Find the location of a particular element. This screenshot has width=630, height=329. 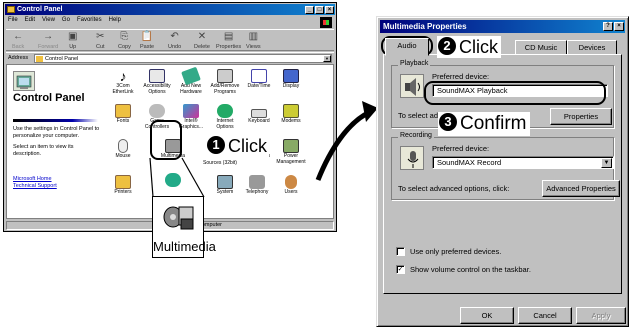

help-button: ? is located at coordinates (608, 26).